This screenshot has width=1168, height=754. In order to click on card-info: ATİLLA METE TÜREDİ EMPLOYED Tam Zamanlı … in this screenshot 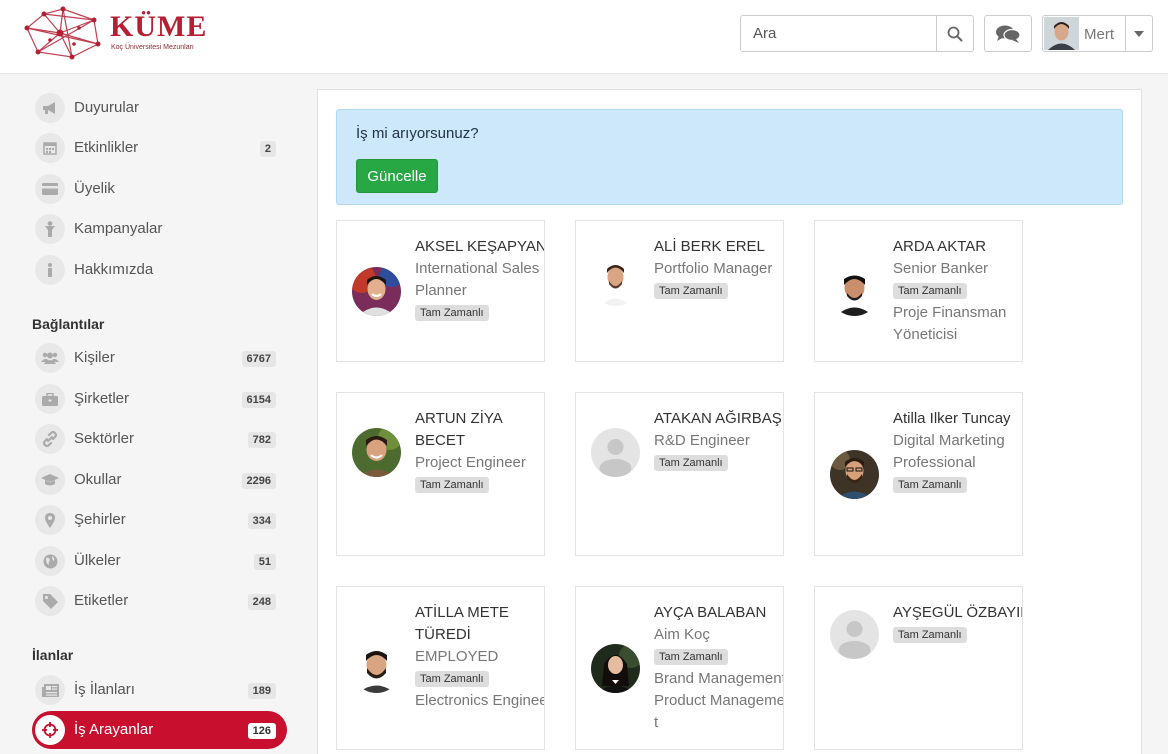, I will do `click(479, 657)`.